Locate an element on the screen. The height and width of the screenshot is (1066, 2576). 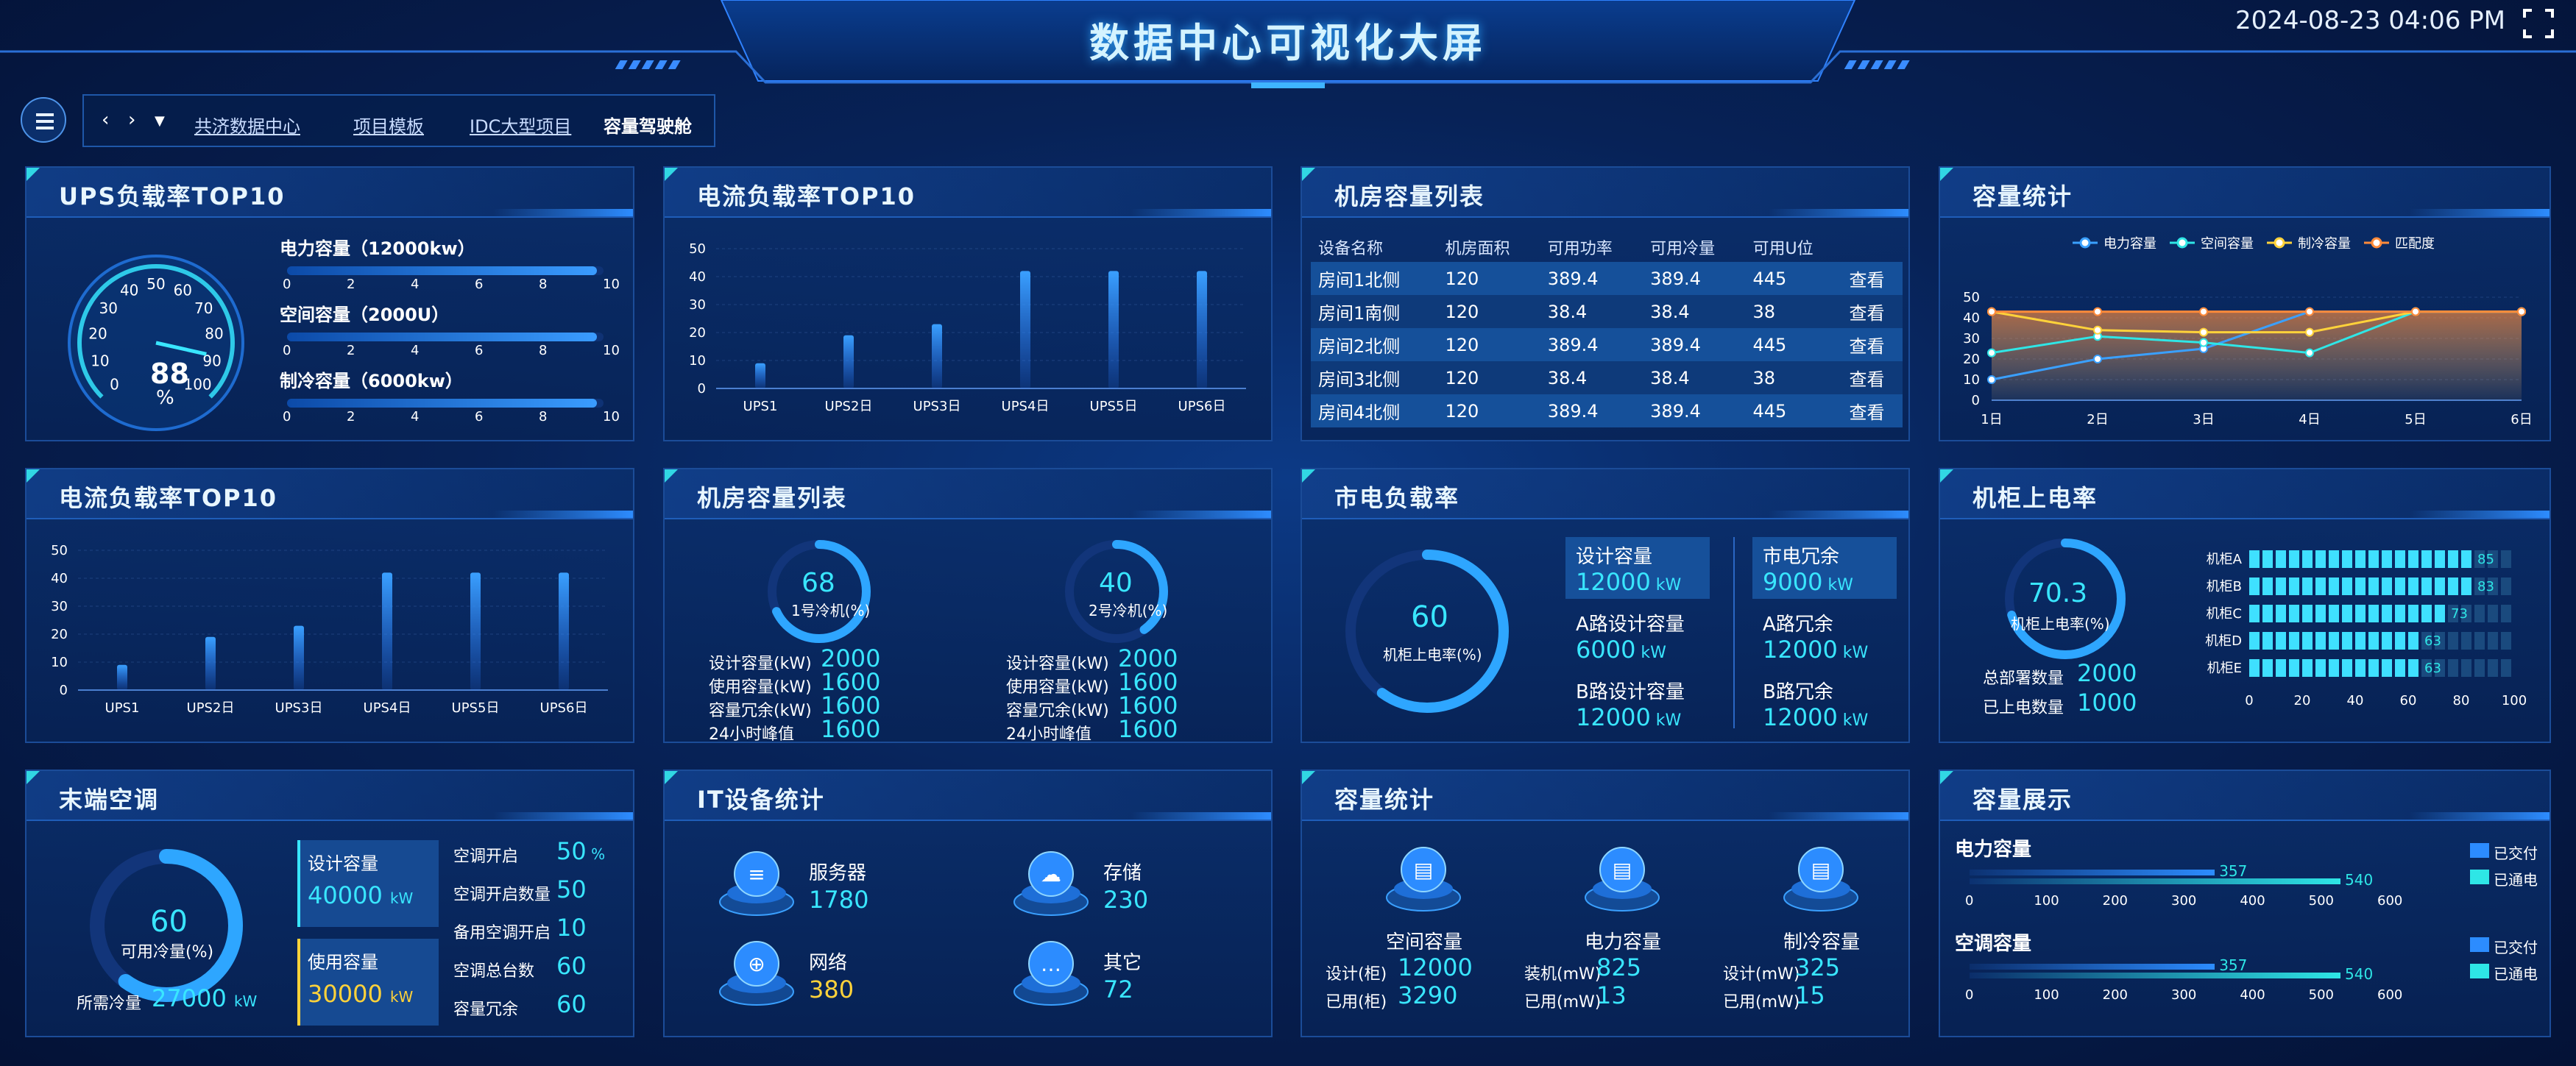
it-item-grid: ≡ 服务器 1780 ☁ 存储 230 ⊕ 网络 380 … 其它 72 is located at coordinates (969, 927).